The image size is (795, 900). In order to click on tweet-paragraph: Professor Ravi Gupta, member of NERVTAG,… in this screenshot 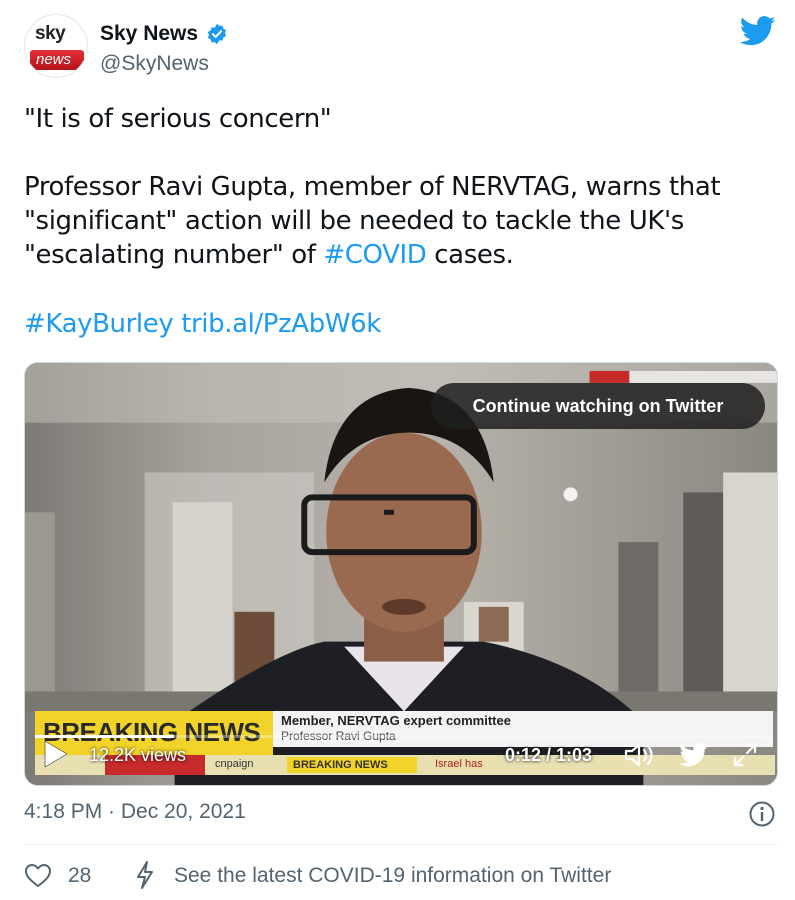, I will do `click(394, 221)`.